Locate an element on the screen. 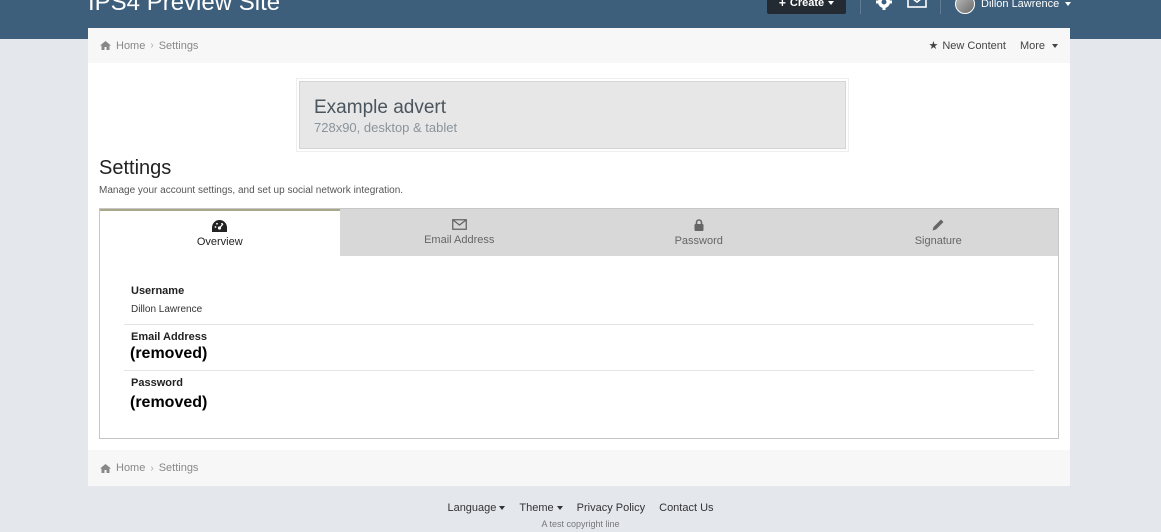 The height and width of the screenshot is (532, 1161). theme-menu: Theme is located at coordinates (541, 508).